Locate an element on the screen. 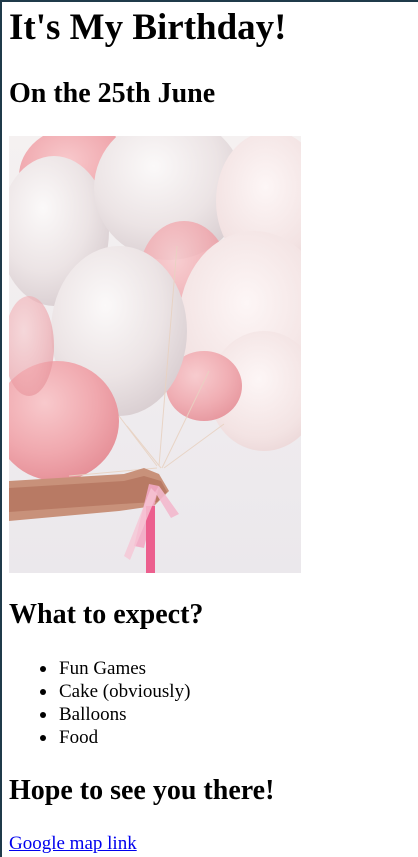 This screenshot has height=857, width=418. expect-list: Fun Games Cake (obviously) Balloons Food is located at coordinates (99, 703).